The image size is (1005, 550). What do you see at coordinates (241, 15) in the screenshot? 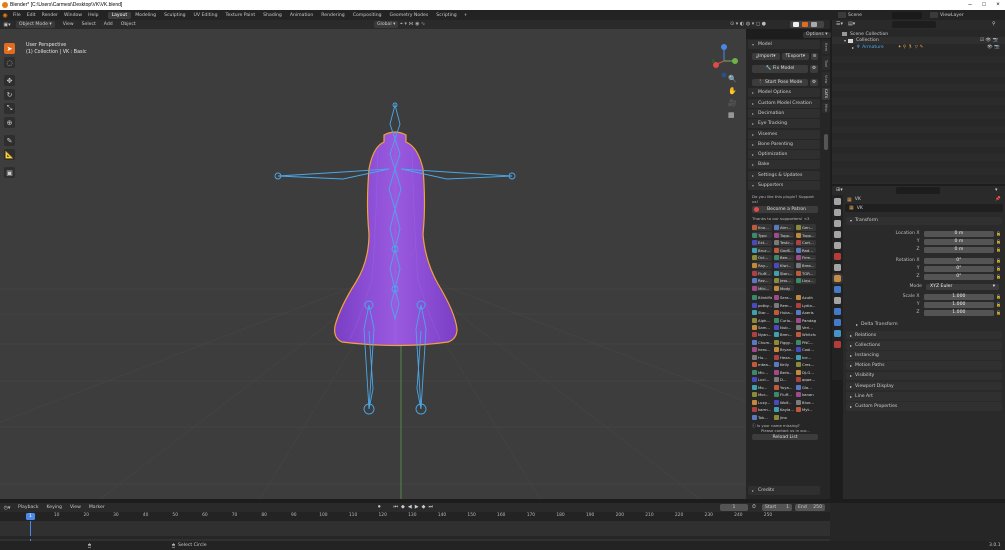
I see `workspace-tab-texture-paint: Texture Paint` at bounding box center [241, 15].